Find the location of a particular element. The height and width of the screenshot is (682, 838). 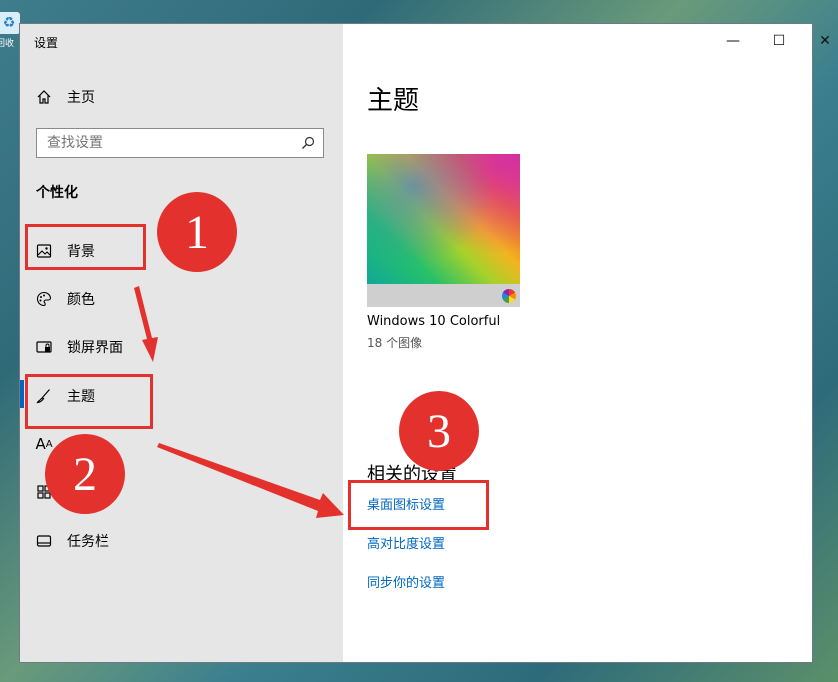

arrow-down is located at coordinates (146, 324).